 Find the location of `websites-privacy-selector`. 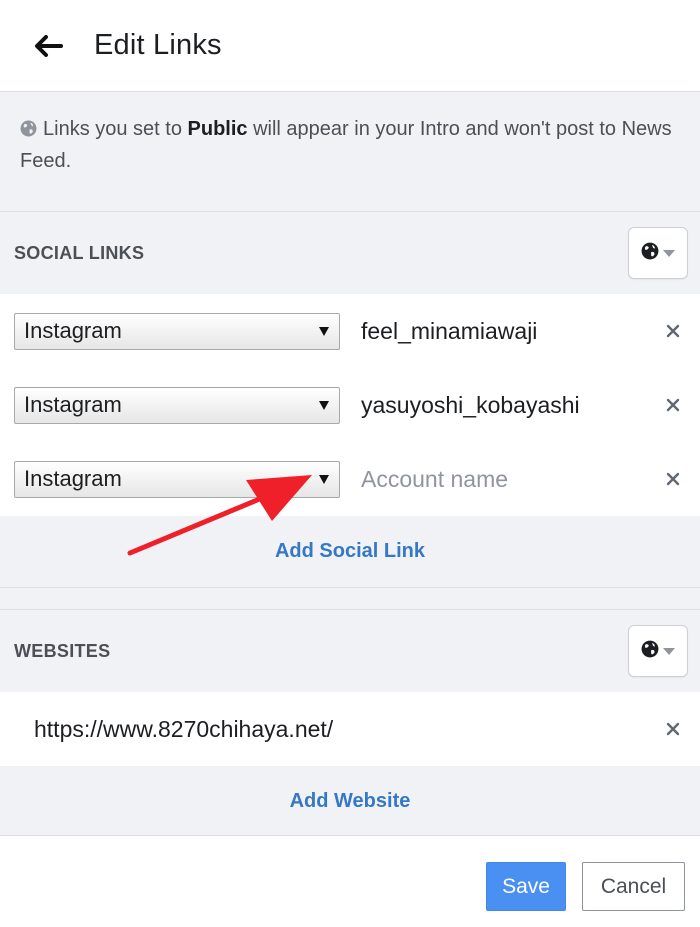

websites-privacy-selector is located at coordinates (658, 651).